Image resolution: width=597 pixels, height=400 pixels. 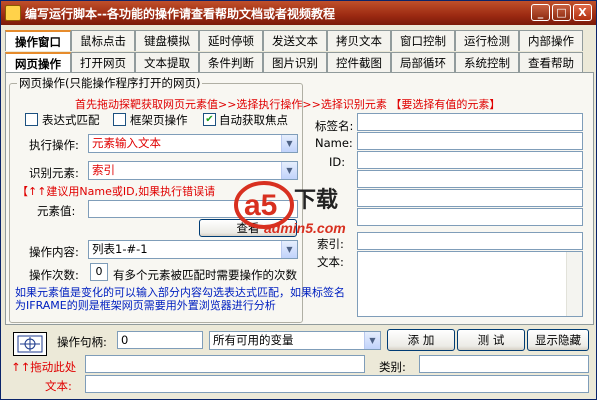 What do you see at coordinates (470, 160) in the screenshot?
I see `id-field` at bounding box center [470, 160].